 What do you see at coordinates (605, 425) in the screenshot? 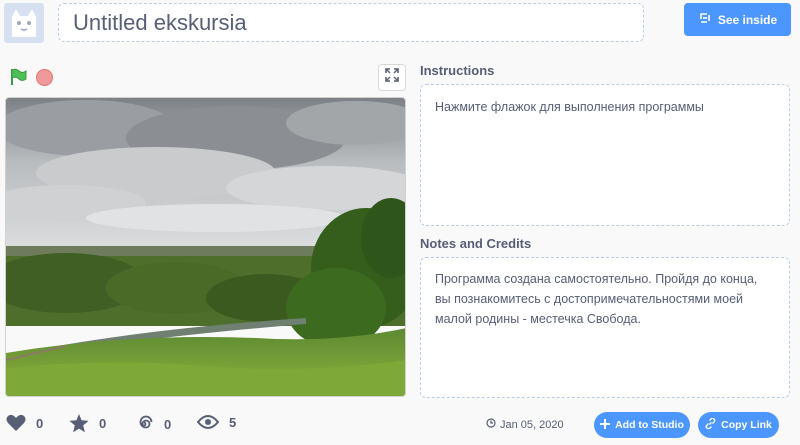
I see `plus-icon` at bounding box center [605, 425].